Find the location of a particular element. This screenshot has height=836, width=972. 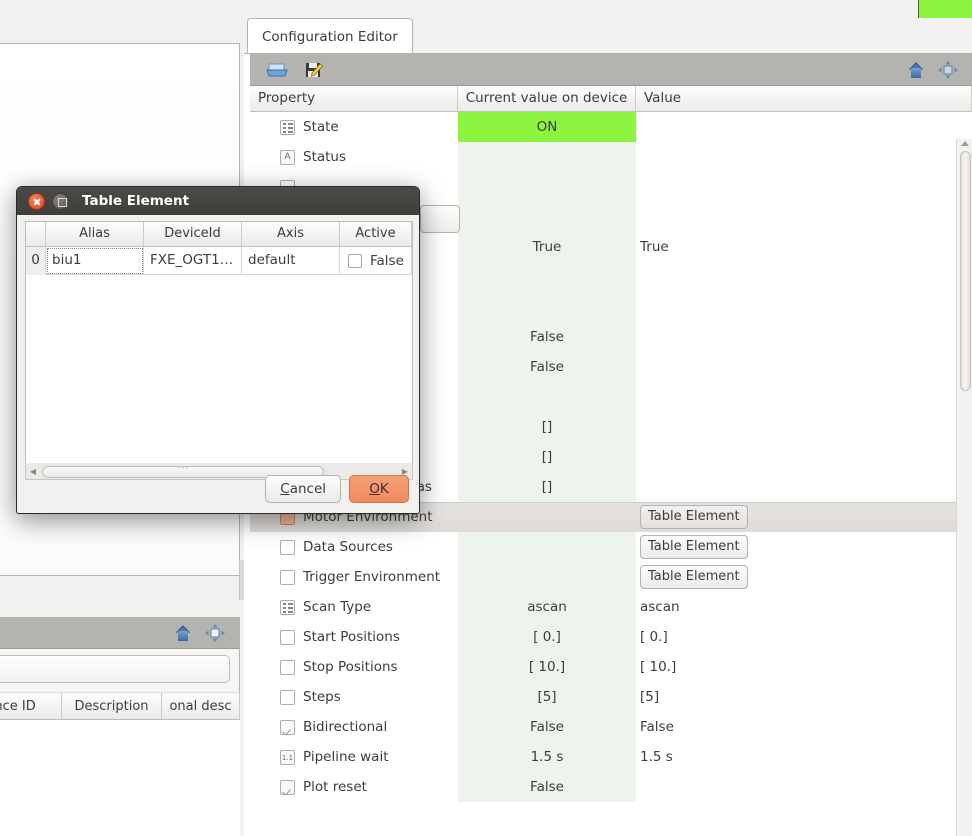

cancel-button: Cancel is located at coordinates (303, 489).